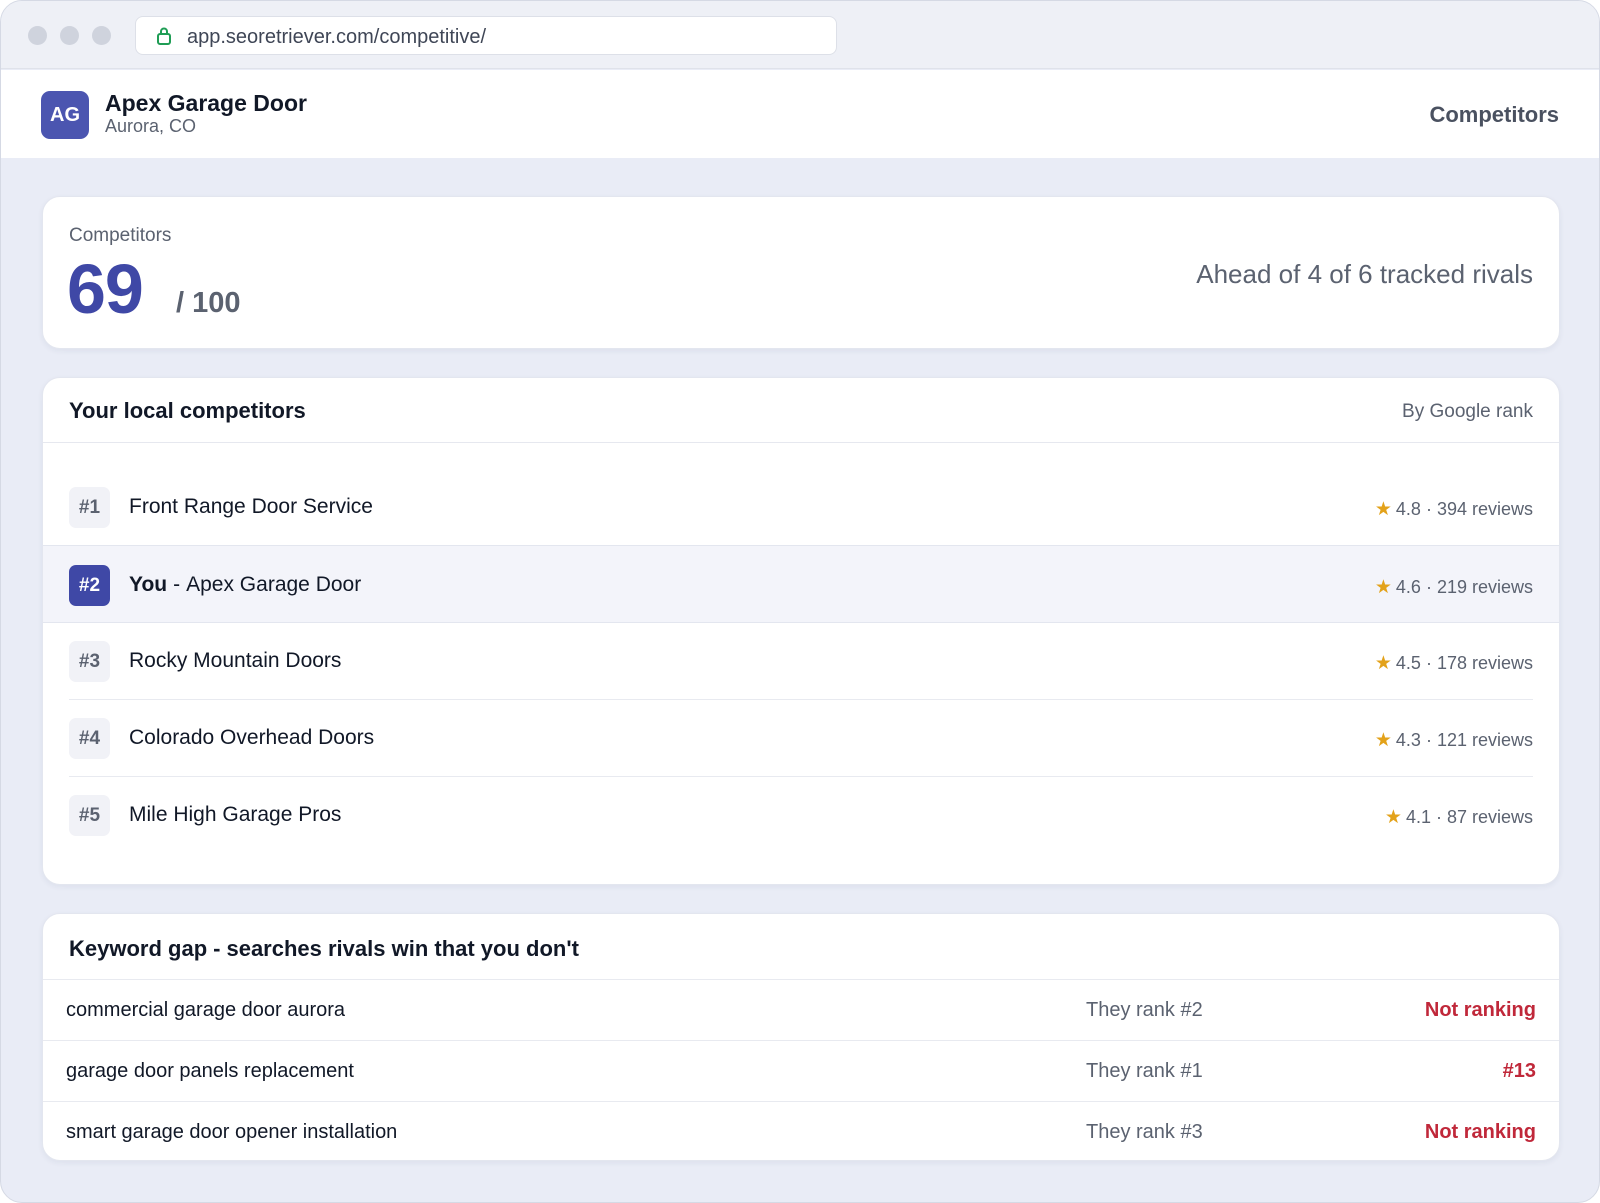 This screenshot has height=1203, width=1600. What do you see at coordinates (235, 814) in the screenshot?
I see `competitor-name: Mile High Garage Pros` at bounding box center [235, 814].